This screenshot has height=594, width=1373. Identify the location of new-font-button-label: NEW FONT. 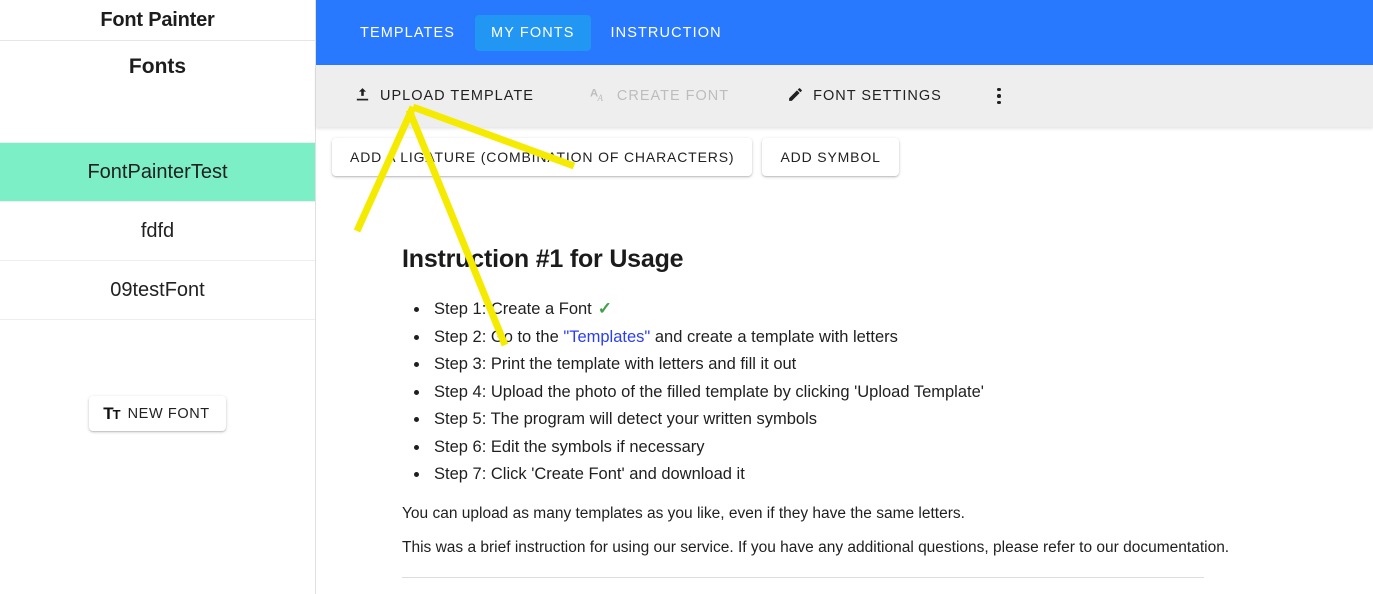
(168, 413).